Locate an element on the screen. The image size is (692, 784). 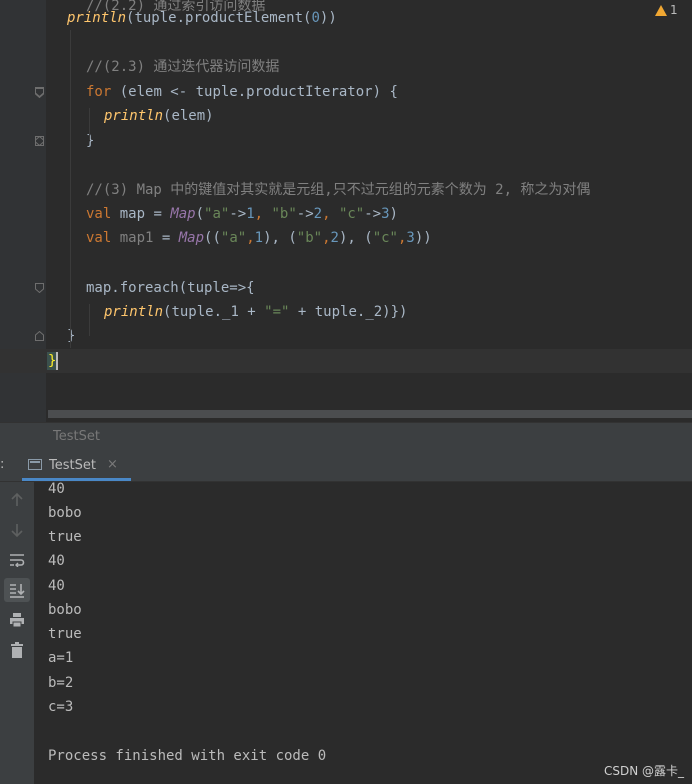
wrap-icon is located at coordinates (17, 560).